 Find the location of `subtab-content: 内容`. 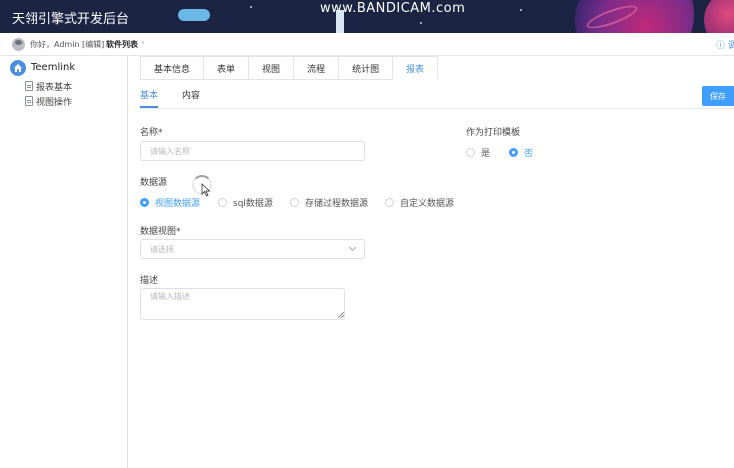

subtab-content: 内容 is located at coordinates (191, 99).